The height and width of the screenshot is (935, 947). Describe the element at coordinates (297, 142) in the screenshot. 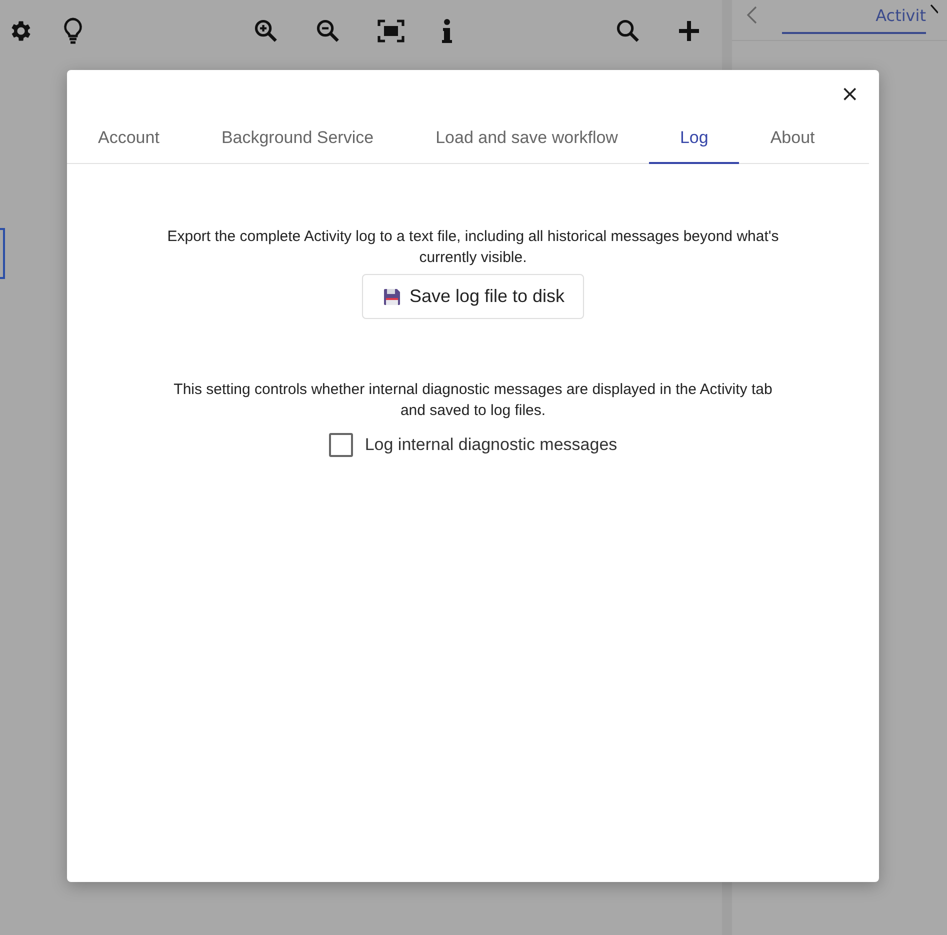

I see `dialog-tab: Background Service` at that location.